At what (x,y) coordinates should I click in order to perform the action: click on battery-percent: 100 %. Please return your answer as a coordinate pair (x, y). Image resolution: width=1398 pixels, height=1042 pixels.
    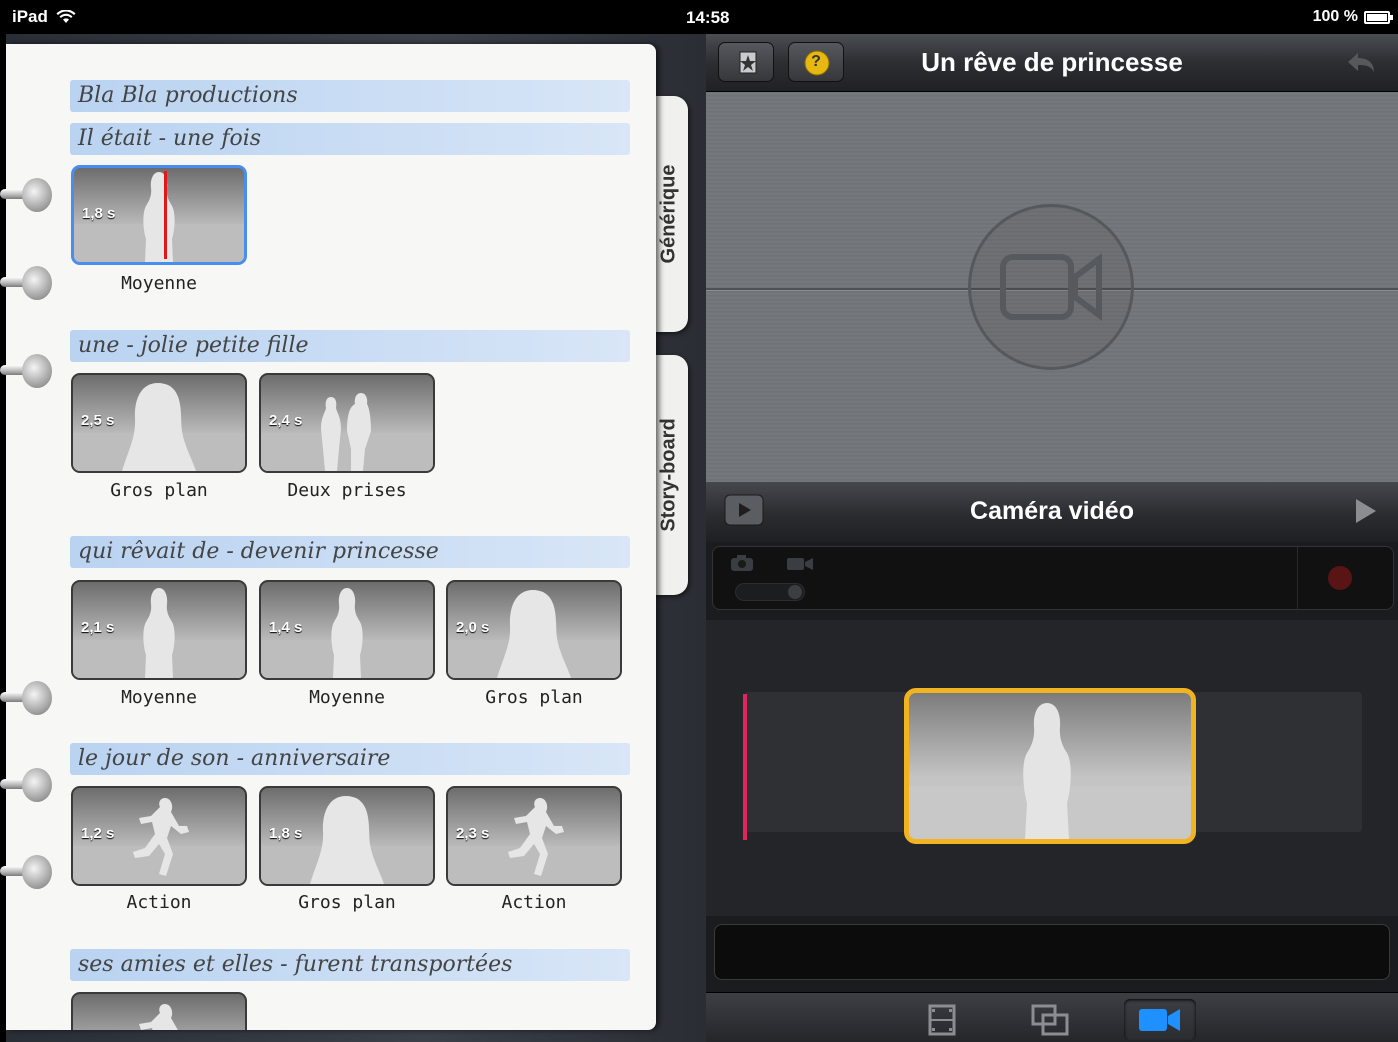
    Looking at the image, I should click on (1335, 16).